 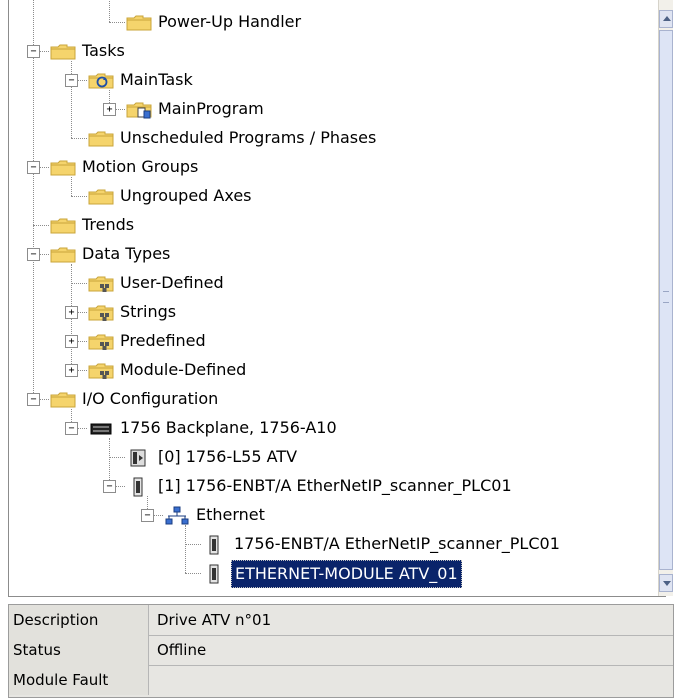 What do you see at coordinates (341, 620) in the screenshot?
I see `property-row-description: Description Drive ATV n°01` at bounding box center [341, 620].